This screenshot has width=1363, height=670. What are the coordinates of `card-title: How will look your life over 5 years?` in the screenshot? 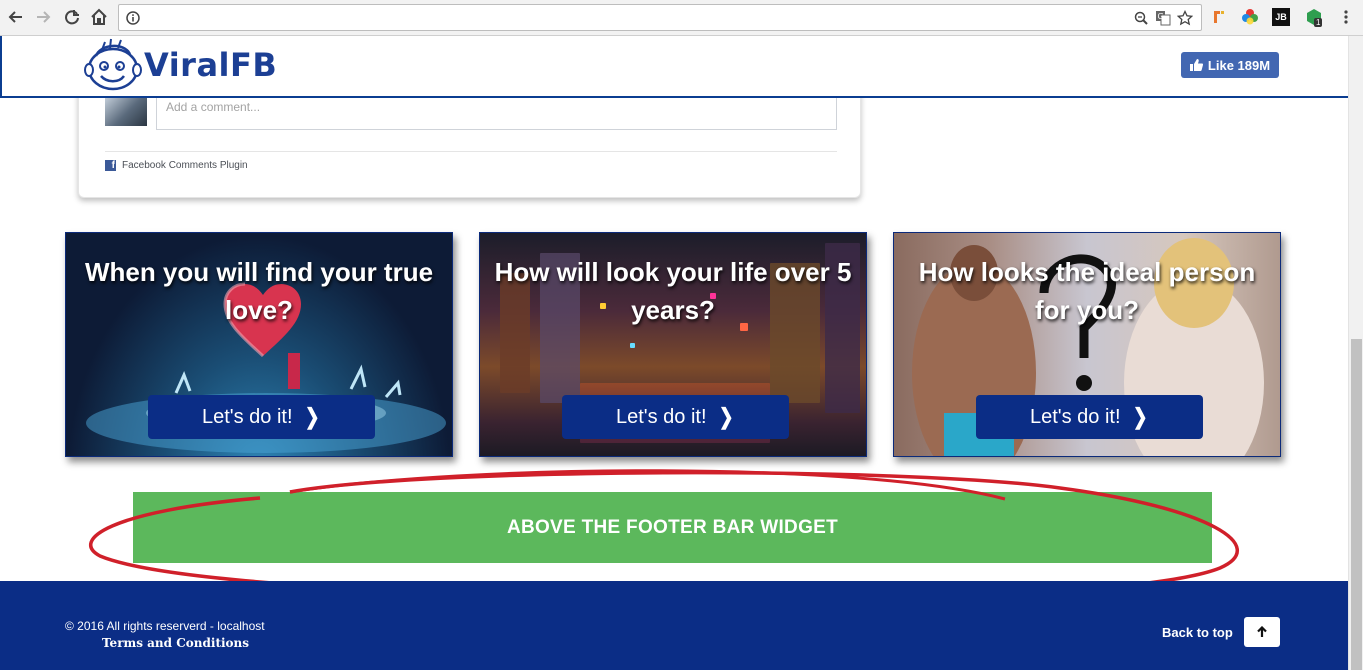 It's located at (673, 291).